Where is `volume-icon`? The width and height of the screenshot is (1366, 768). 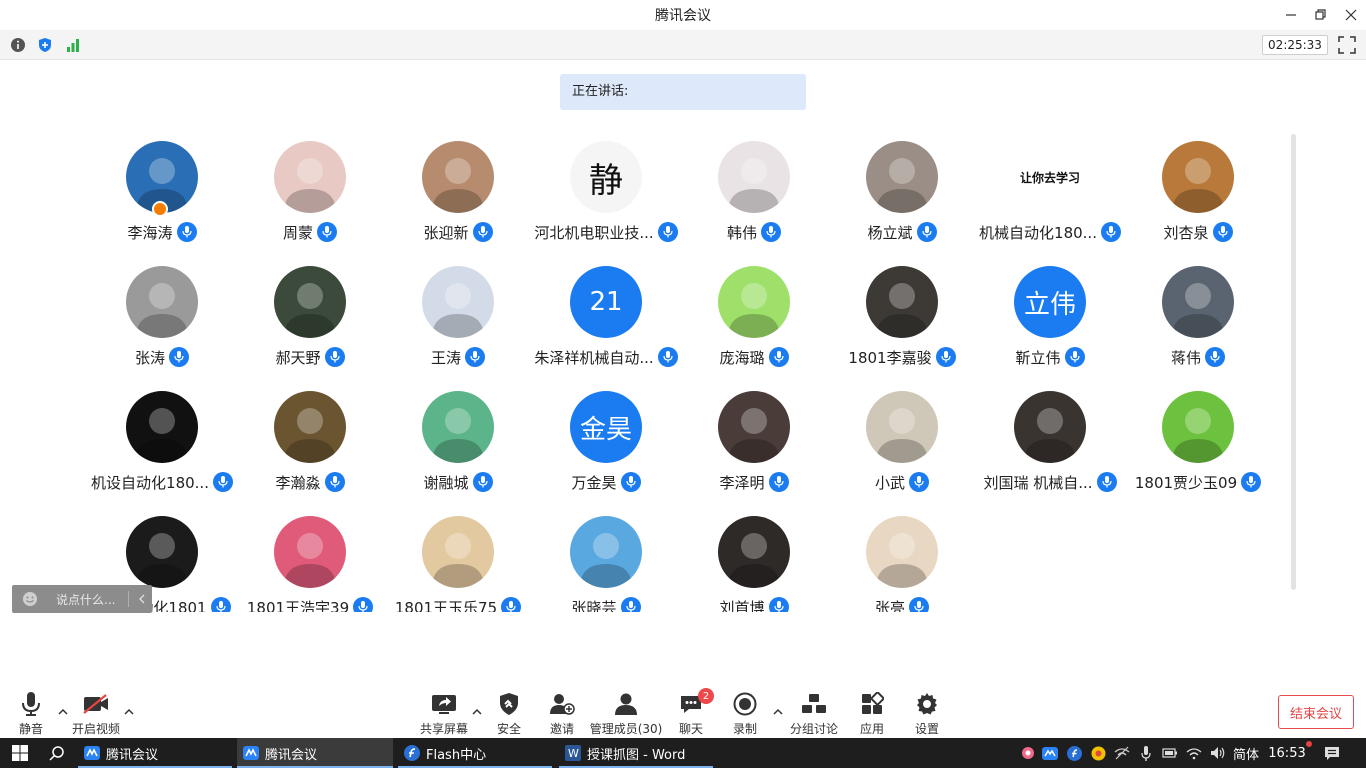 volume-icon is located at coordinates (1218, 753).